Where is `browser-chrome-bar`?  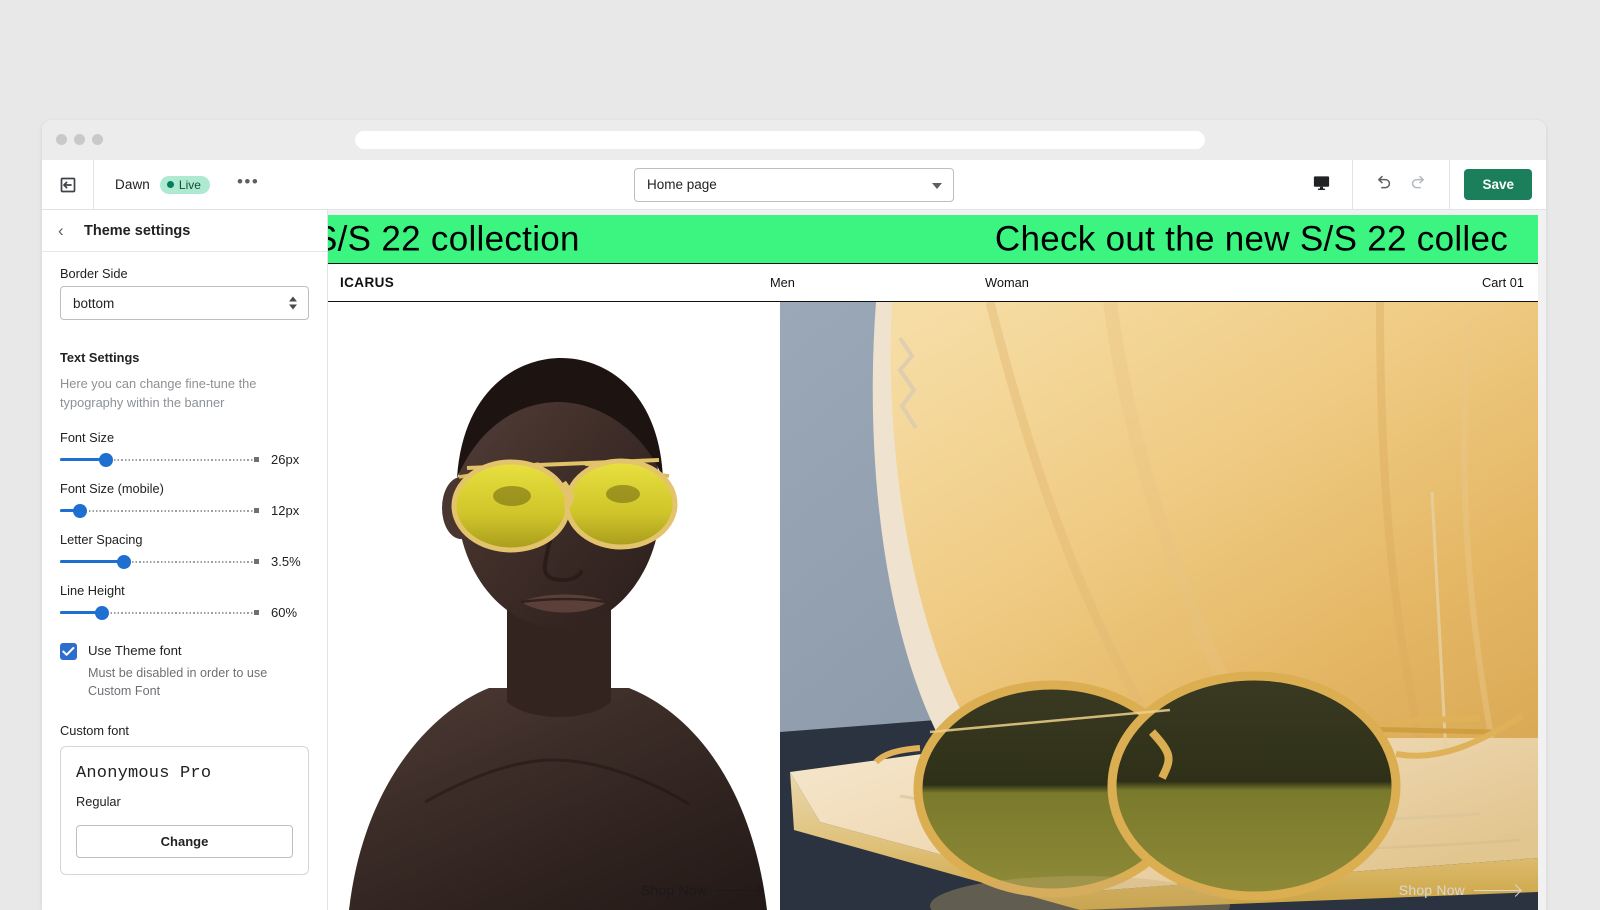 browser-chrome-bar is located at coordinates (794, 140).